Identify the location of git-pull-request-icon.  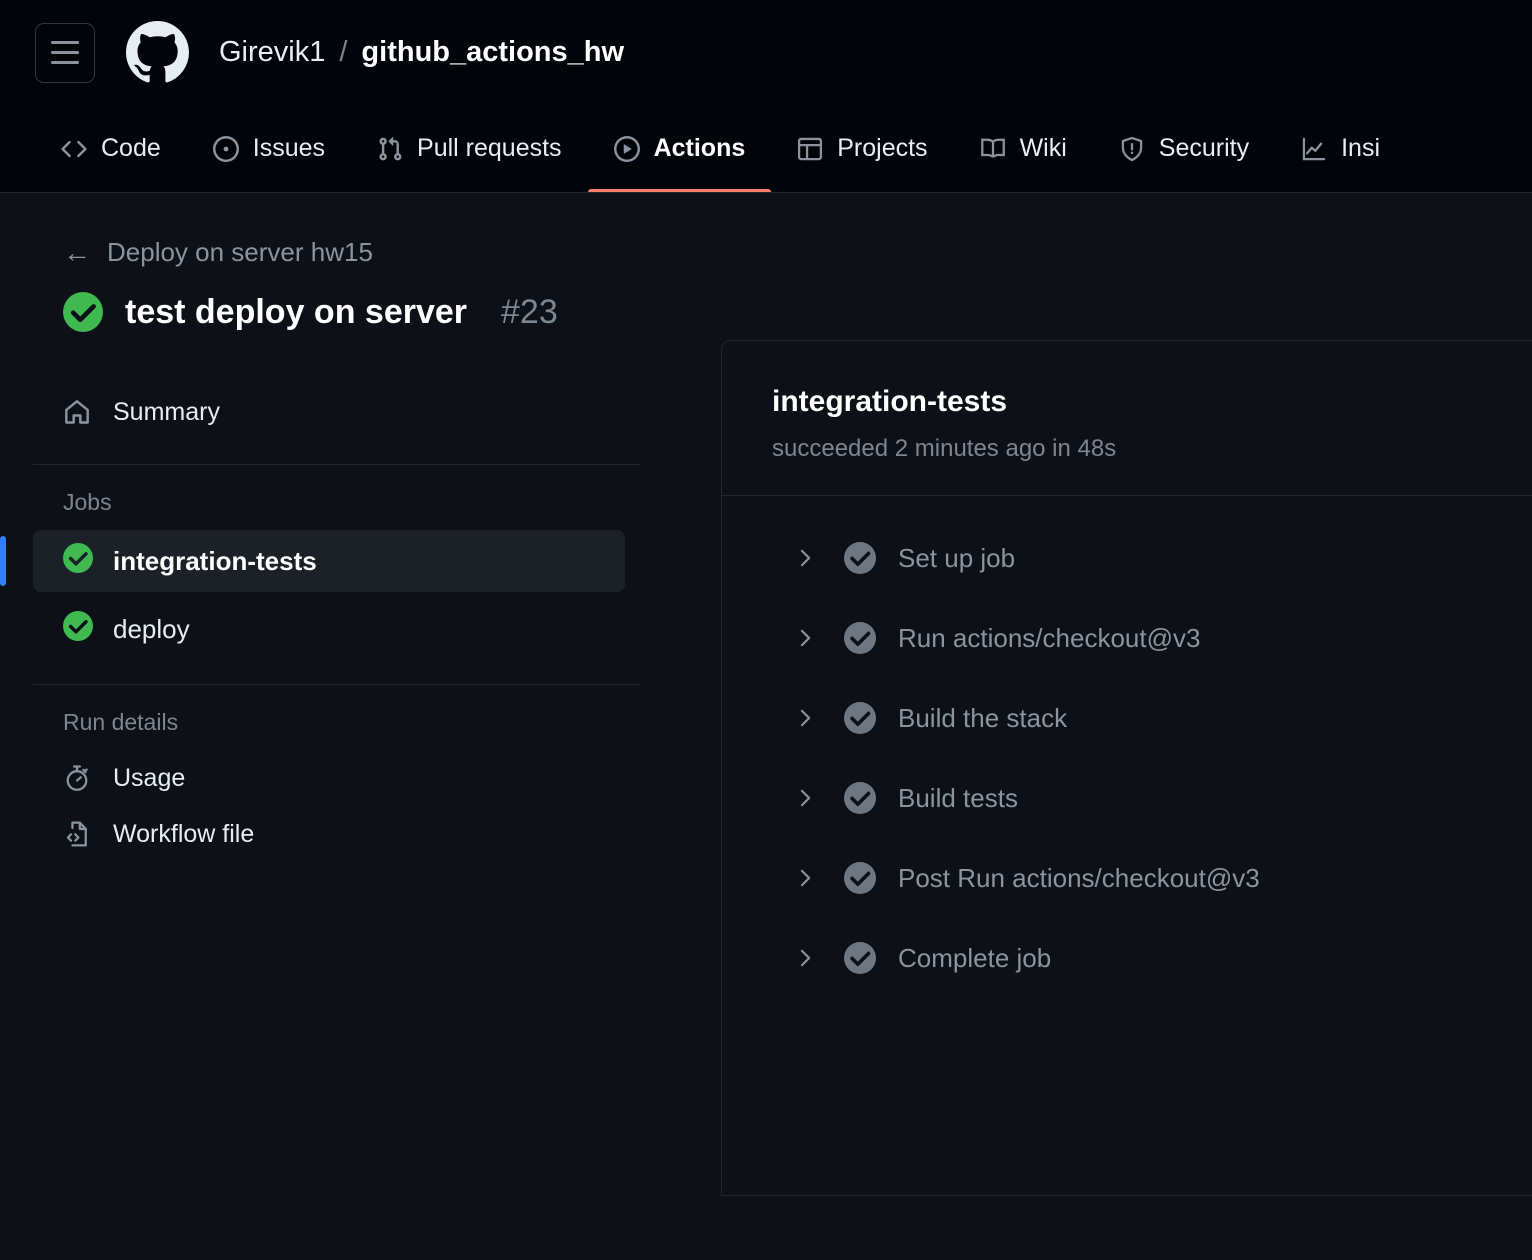
(390, 149).